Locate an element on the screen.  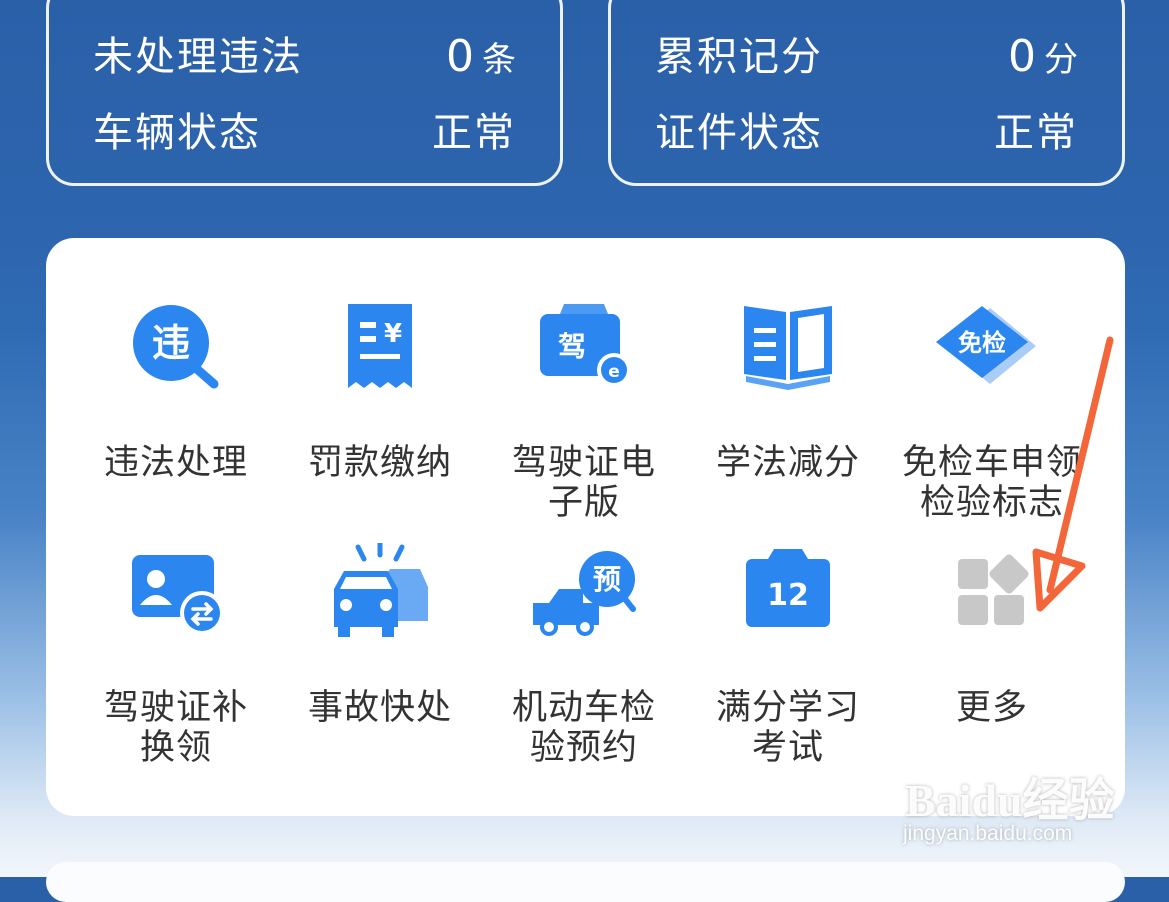
accumulated-points-label: 累积记分 is located at coordinates (739, 57).